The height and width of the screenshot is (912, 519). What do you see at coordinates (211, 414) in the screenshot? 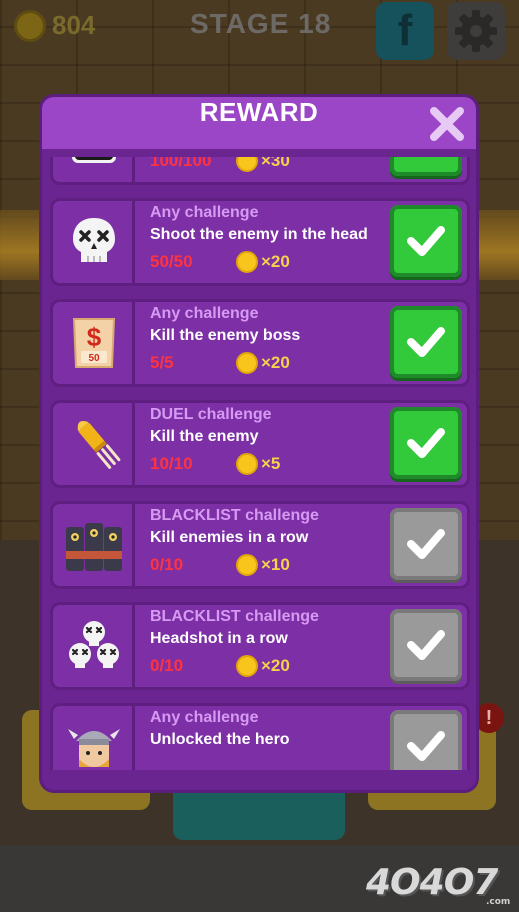
I see `challenge-category: DUEL challenge` at bounding box center [211, 414].